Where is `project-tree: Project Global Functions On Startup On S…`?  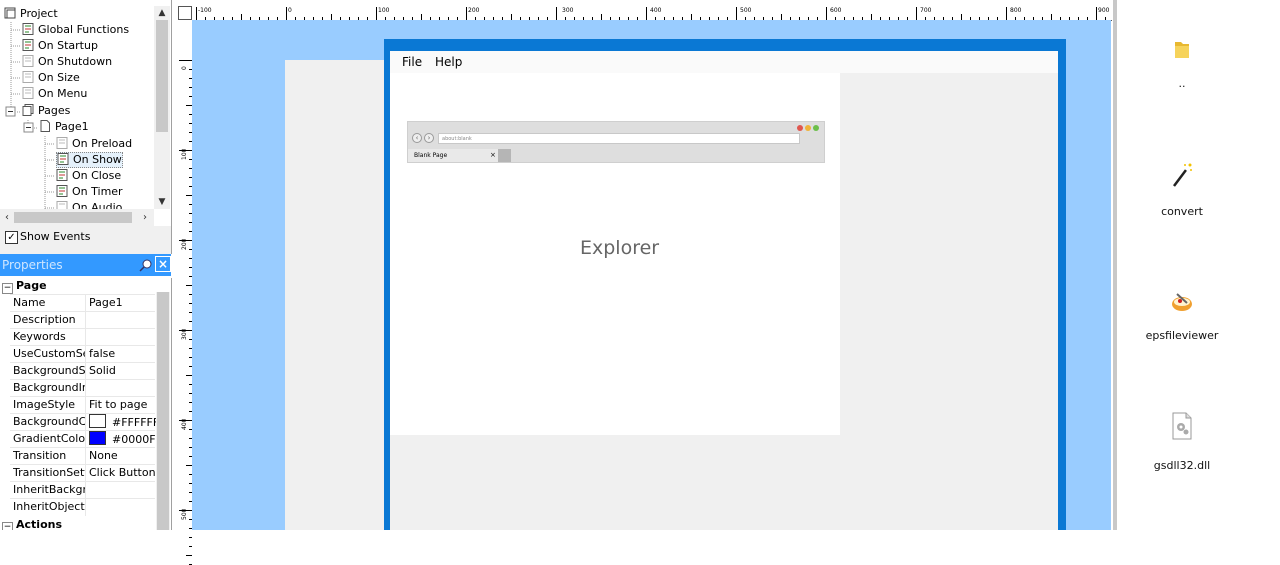 project-tree: Project Global Functions On Startup On S… is located at coordinates (86, 113).